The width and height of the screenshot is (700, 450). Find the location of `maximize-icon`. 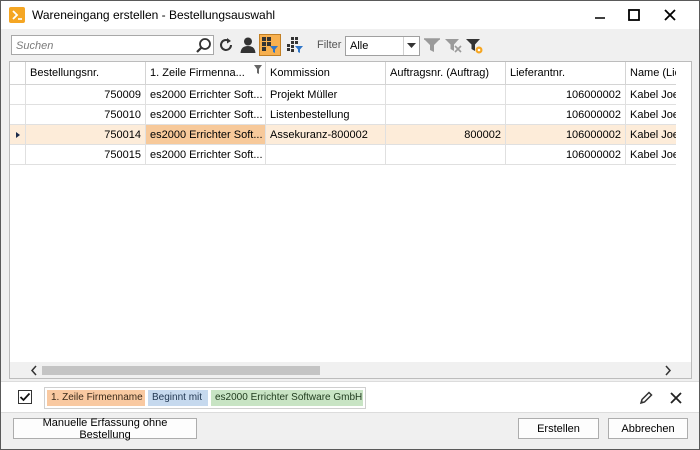

maximize-icon is located at coordinates (634, 15).